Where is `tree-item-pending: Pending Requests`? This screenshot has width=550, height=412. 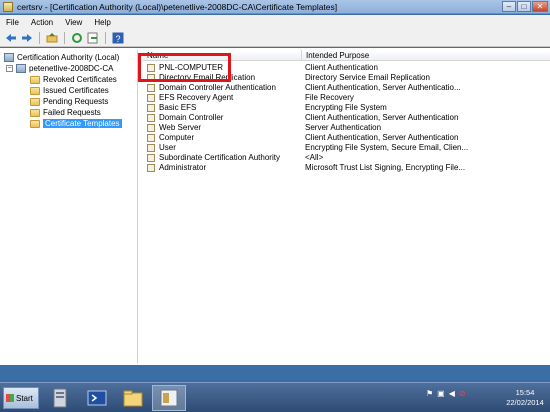 tree-item-pending: Pending Requests is located at coordinates (69, 101).